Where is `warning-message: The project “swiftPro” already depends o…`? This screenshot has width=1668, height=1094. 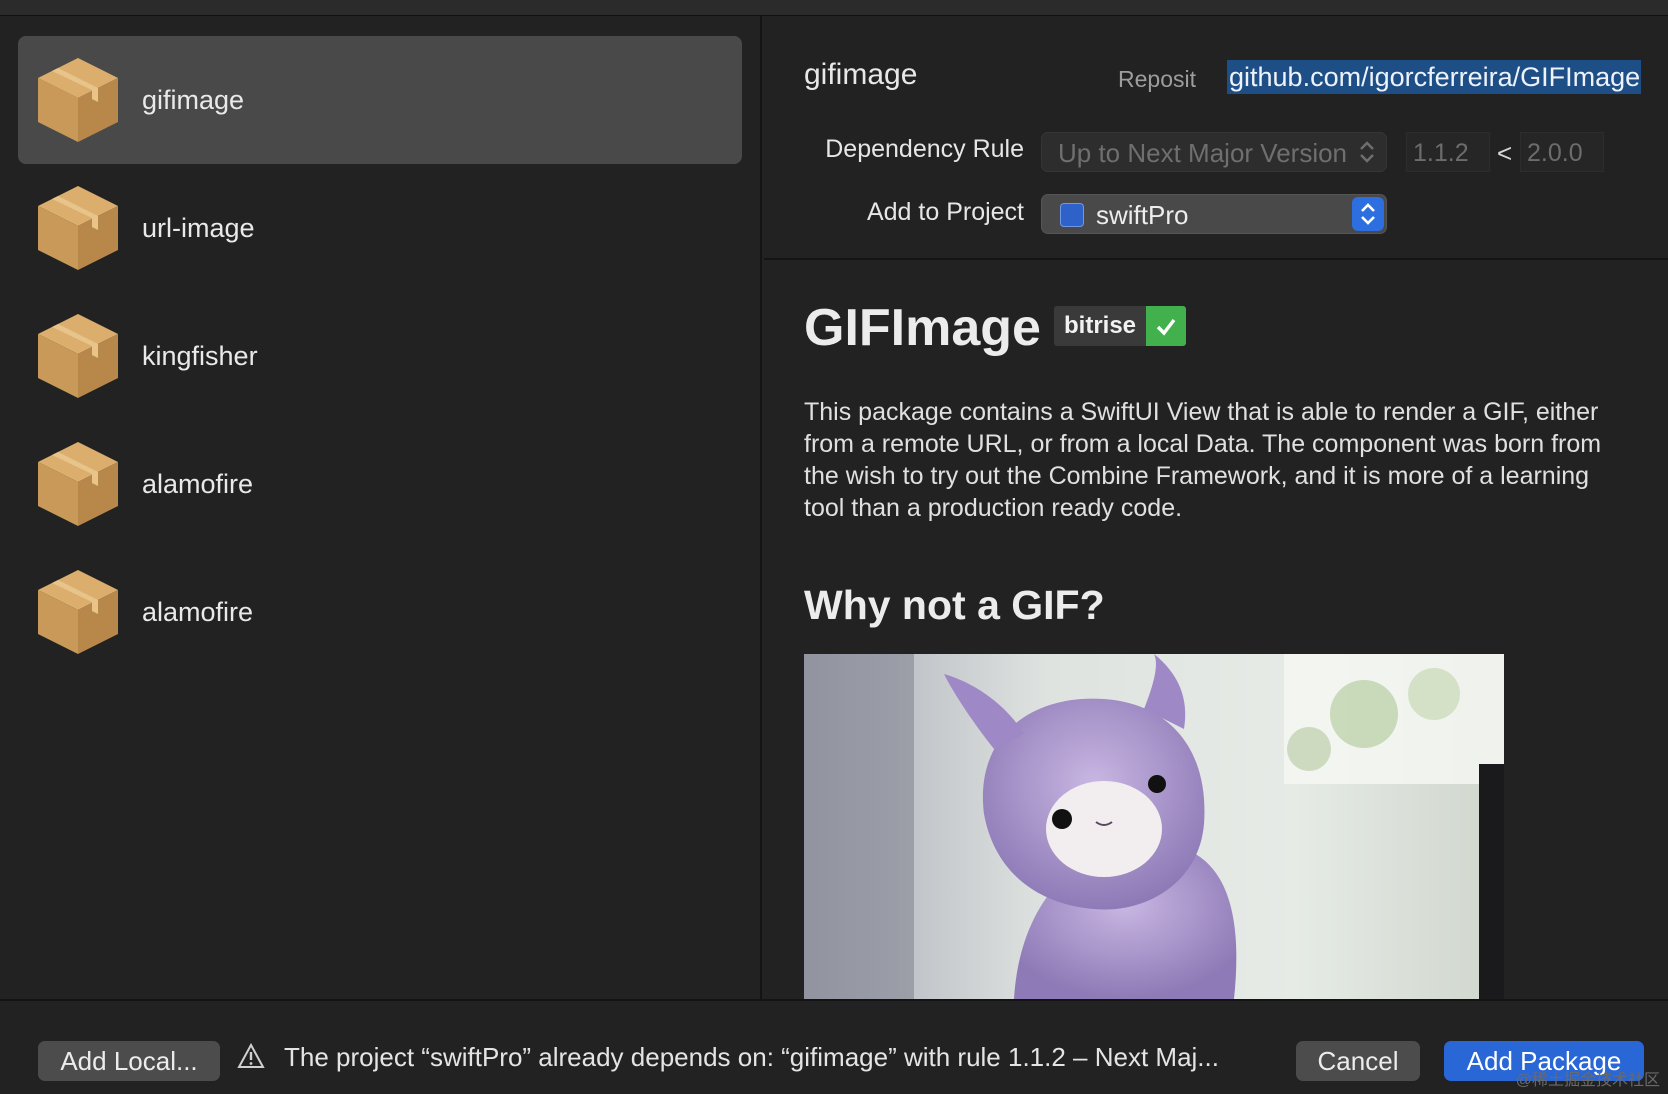
warning-message: The project “swiftPro” already depends o… is located at coordinates (751, 1057).